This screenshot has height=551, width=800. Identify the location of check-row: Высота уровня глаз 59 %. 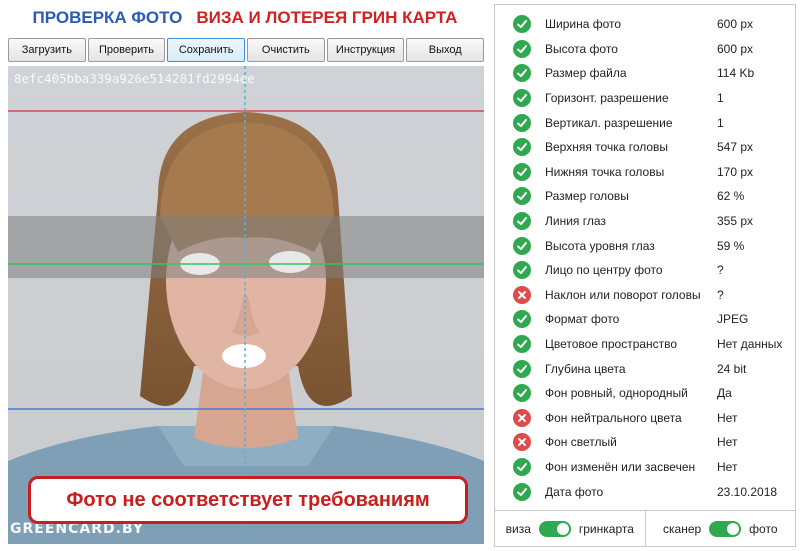
(645, 245).